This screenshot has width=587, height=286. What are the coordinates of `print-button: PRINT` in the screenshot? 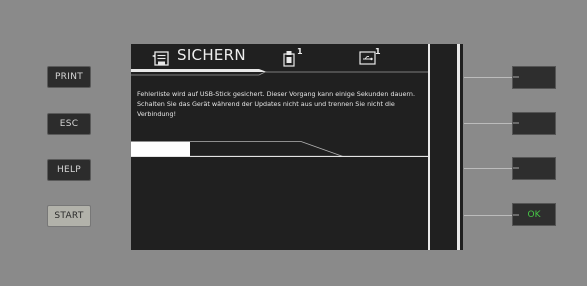 It's located at (69, 77).